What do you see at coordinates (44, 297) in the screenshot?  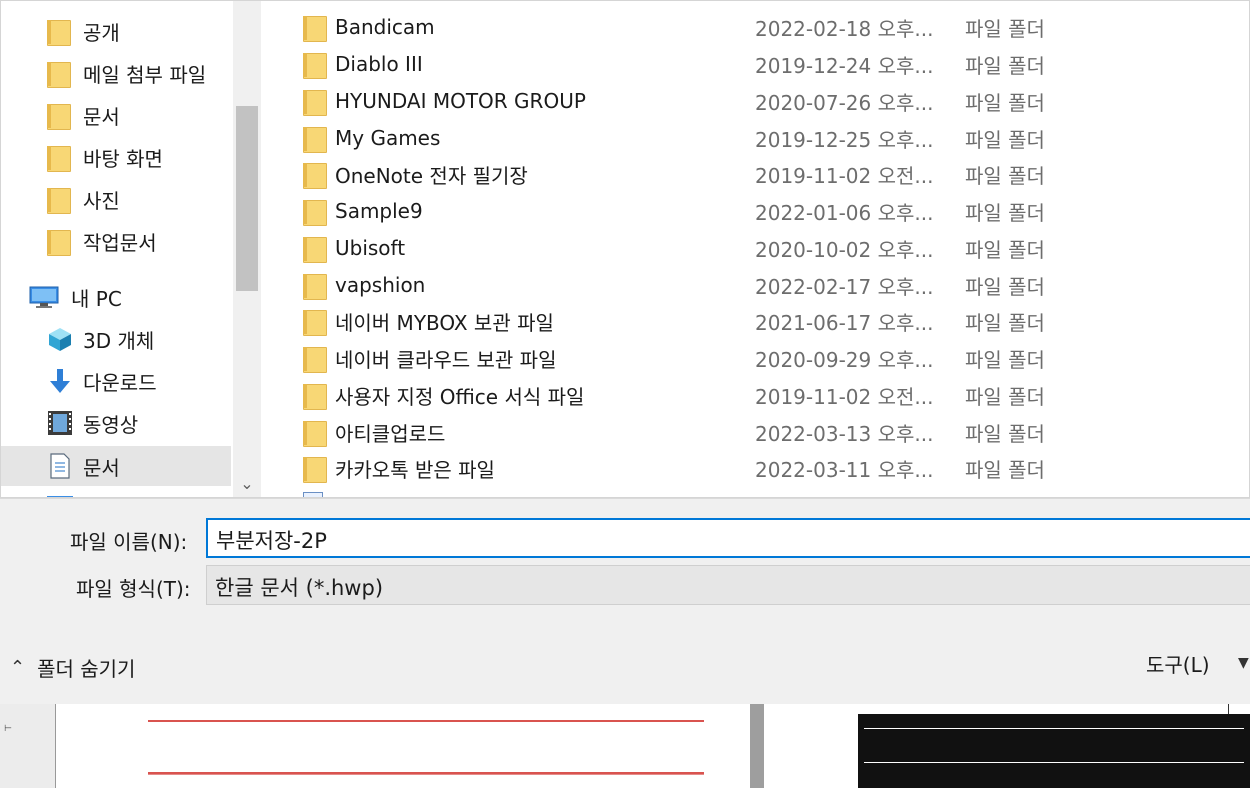 I see `computer-icon` at bounding box center [44, 297].